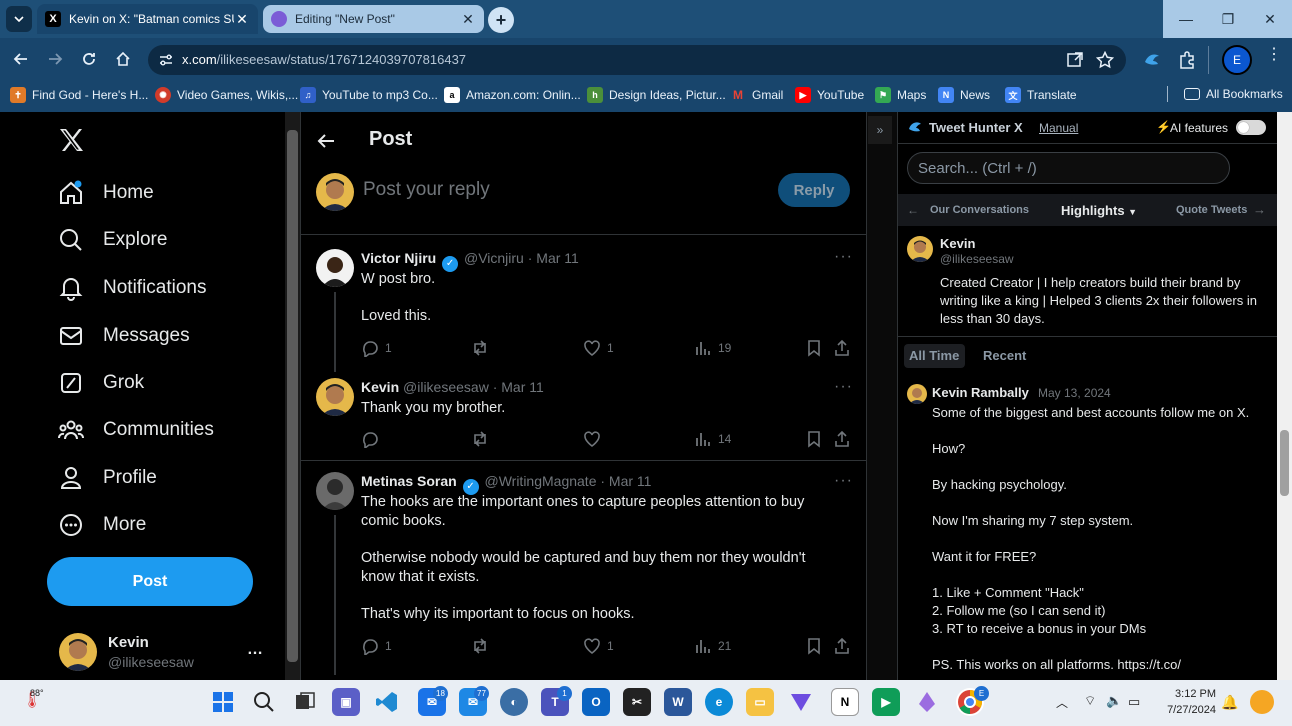 This screenshot has width=1292, height=726. What do you see at coordinates (123, 336) in the screenshot?
I see `nav-messages: Messages` at bounding box center [123, 336].